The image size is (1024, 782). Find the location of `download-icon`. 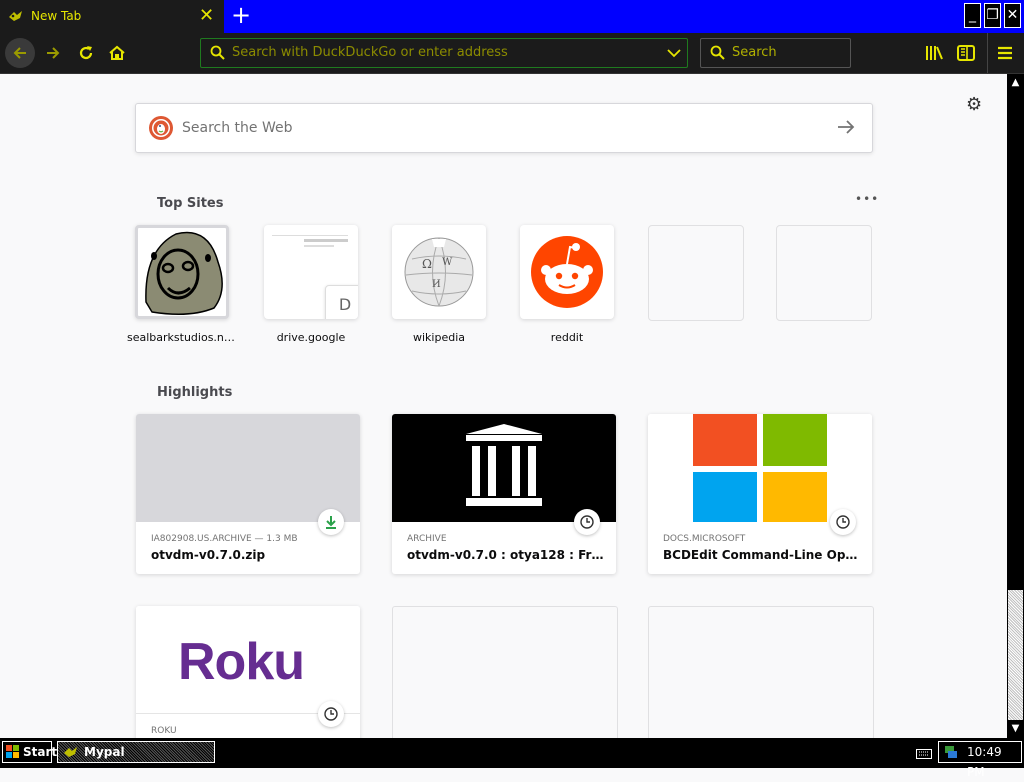

download-icon is located at coordinates (331, 522).